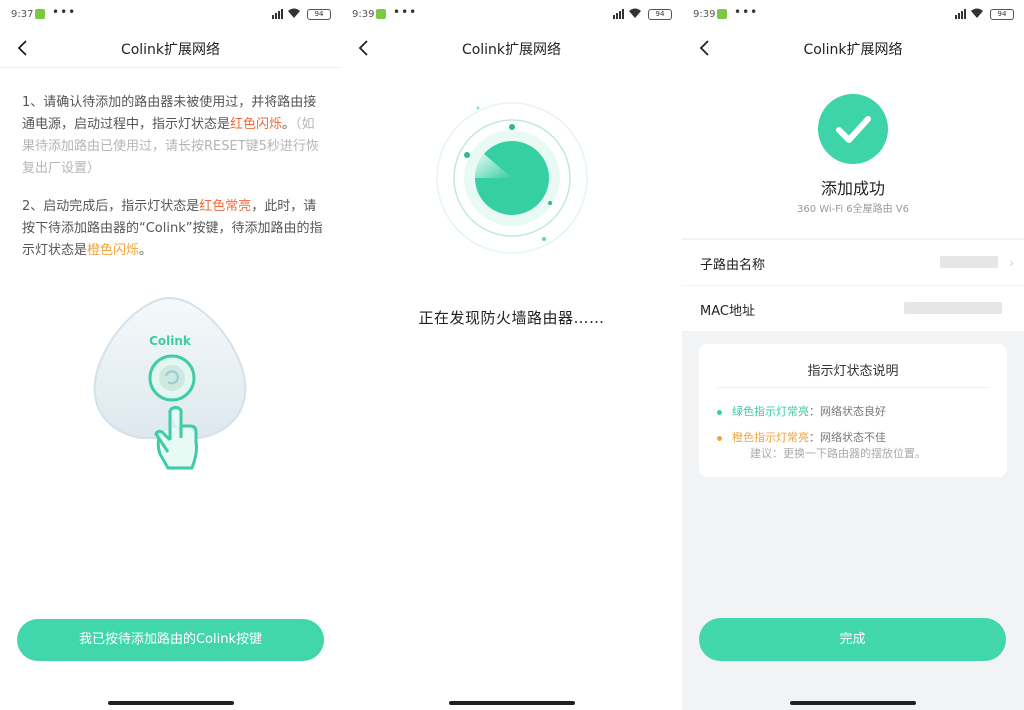 The image size is (1024, 710). What do you see at coordinates (289, 124) in the screenshot?
I see `step1-period: 。` at bounding box center [289, 124].